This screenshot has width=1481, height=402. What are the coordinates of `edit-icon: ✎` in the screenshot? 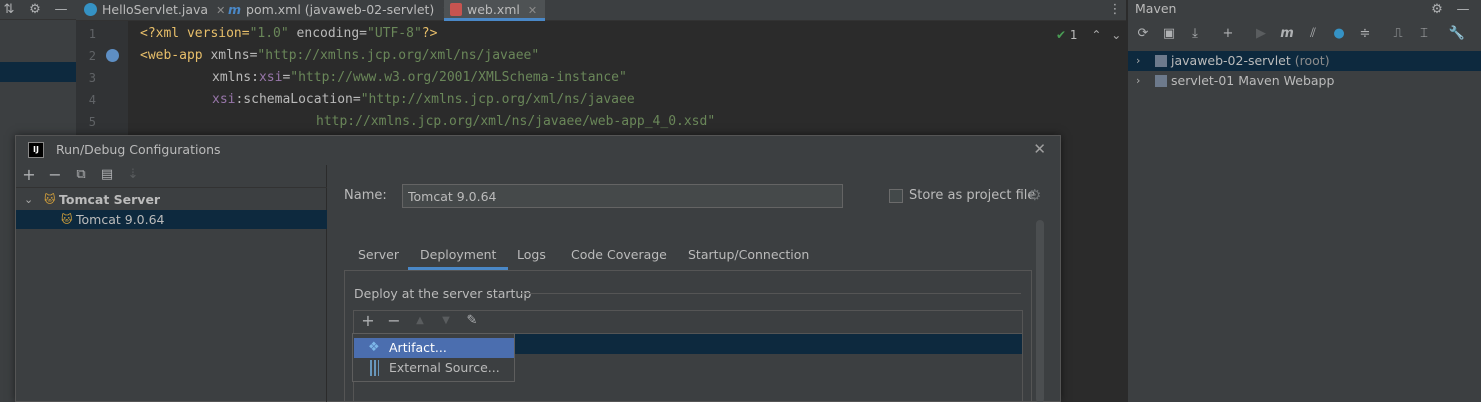 It's located at (472, 321).